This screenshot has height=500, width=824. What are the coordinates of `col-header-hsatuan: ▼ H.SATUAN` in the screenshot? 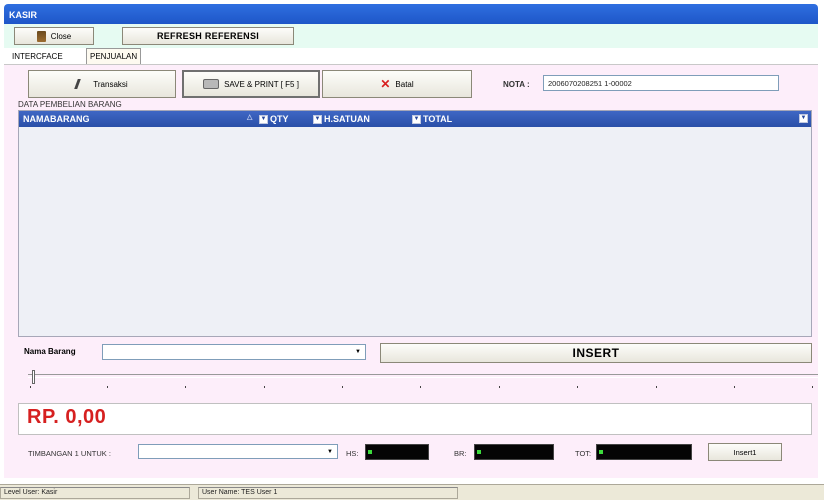 It's located at (341, 119).